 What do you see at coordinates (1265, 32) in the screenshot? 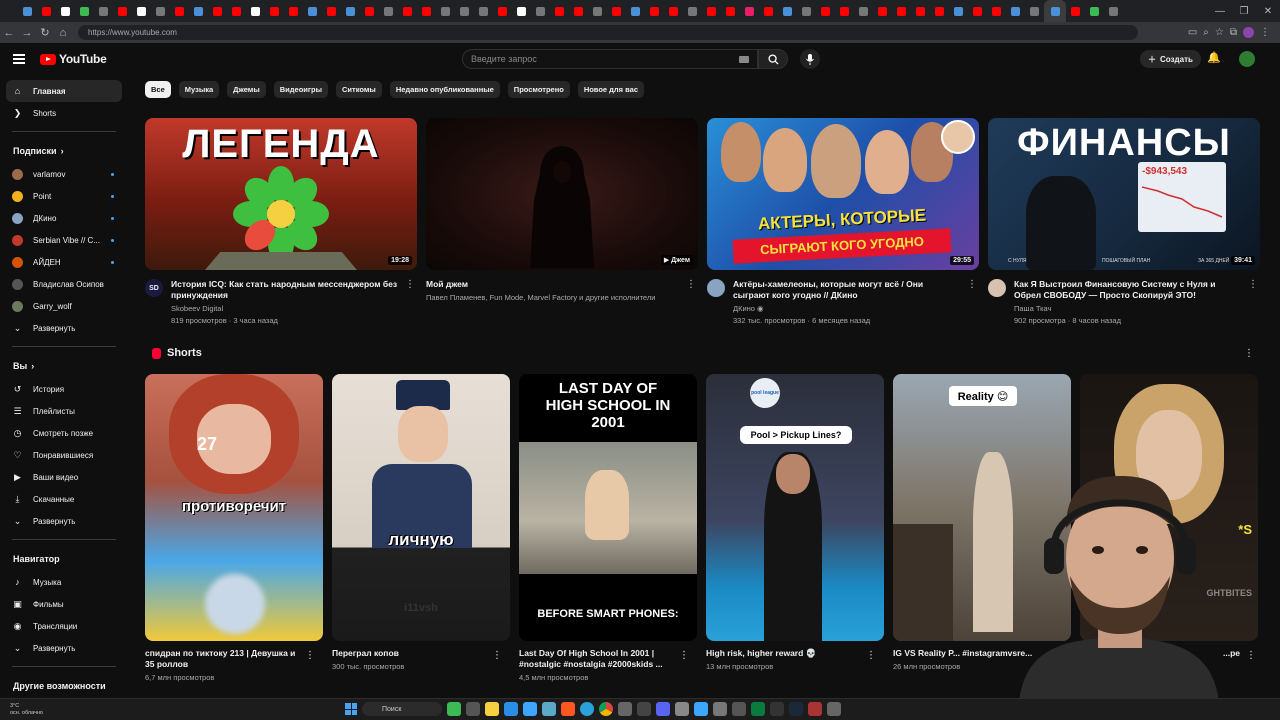
I see `browser-menu-icon: ⋮` at bounding box center [1265, 32].